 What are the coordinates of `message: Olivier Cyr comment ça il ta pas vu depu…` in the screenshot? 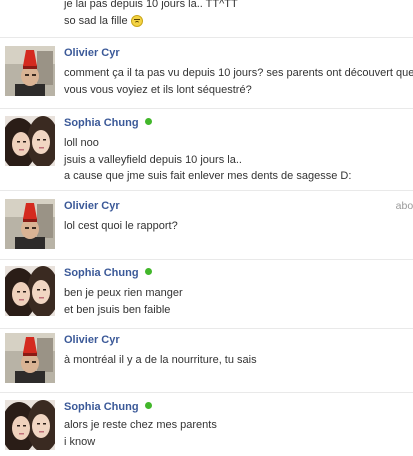 It's located at (206, 77).